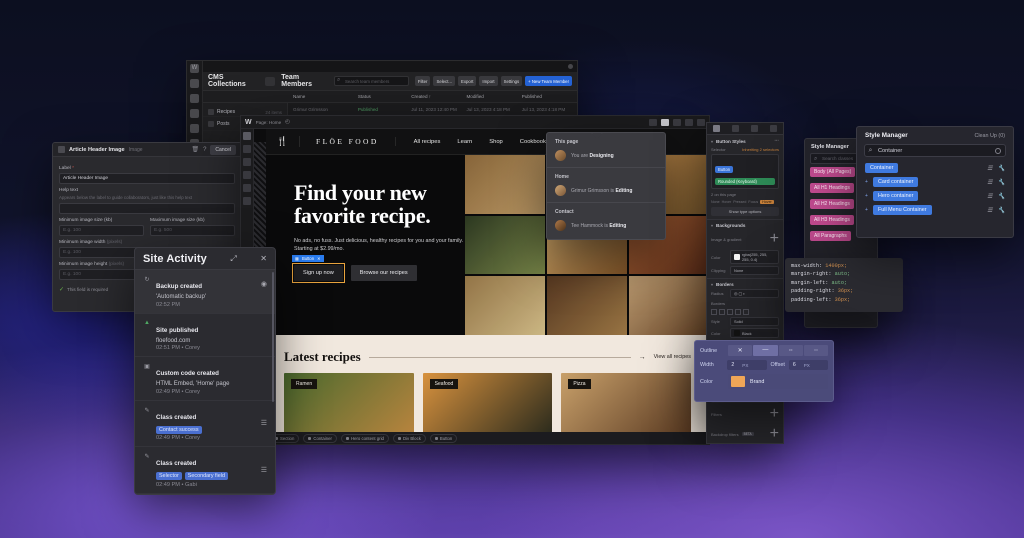  Describe the element at coordinates (738, 312) in the screenshot. I see `border-bottom-icon` at that location.